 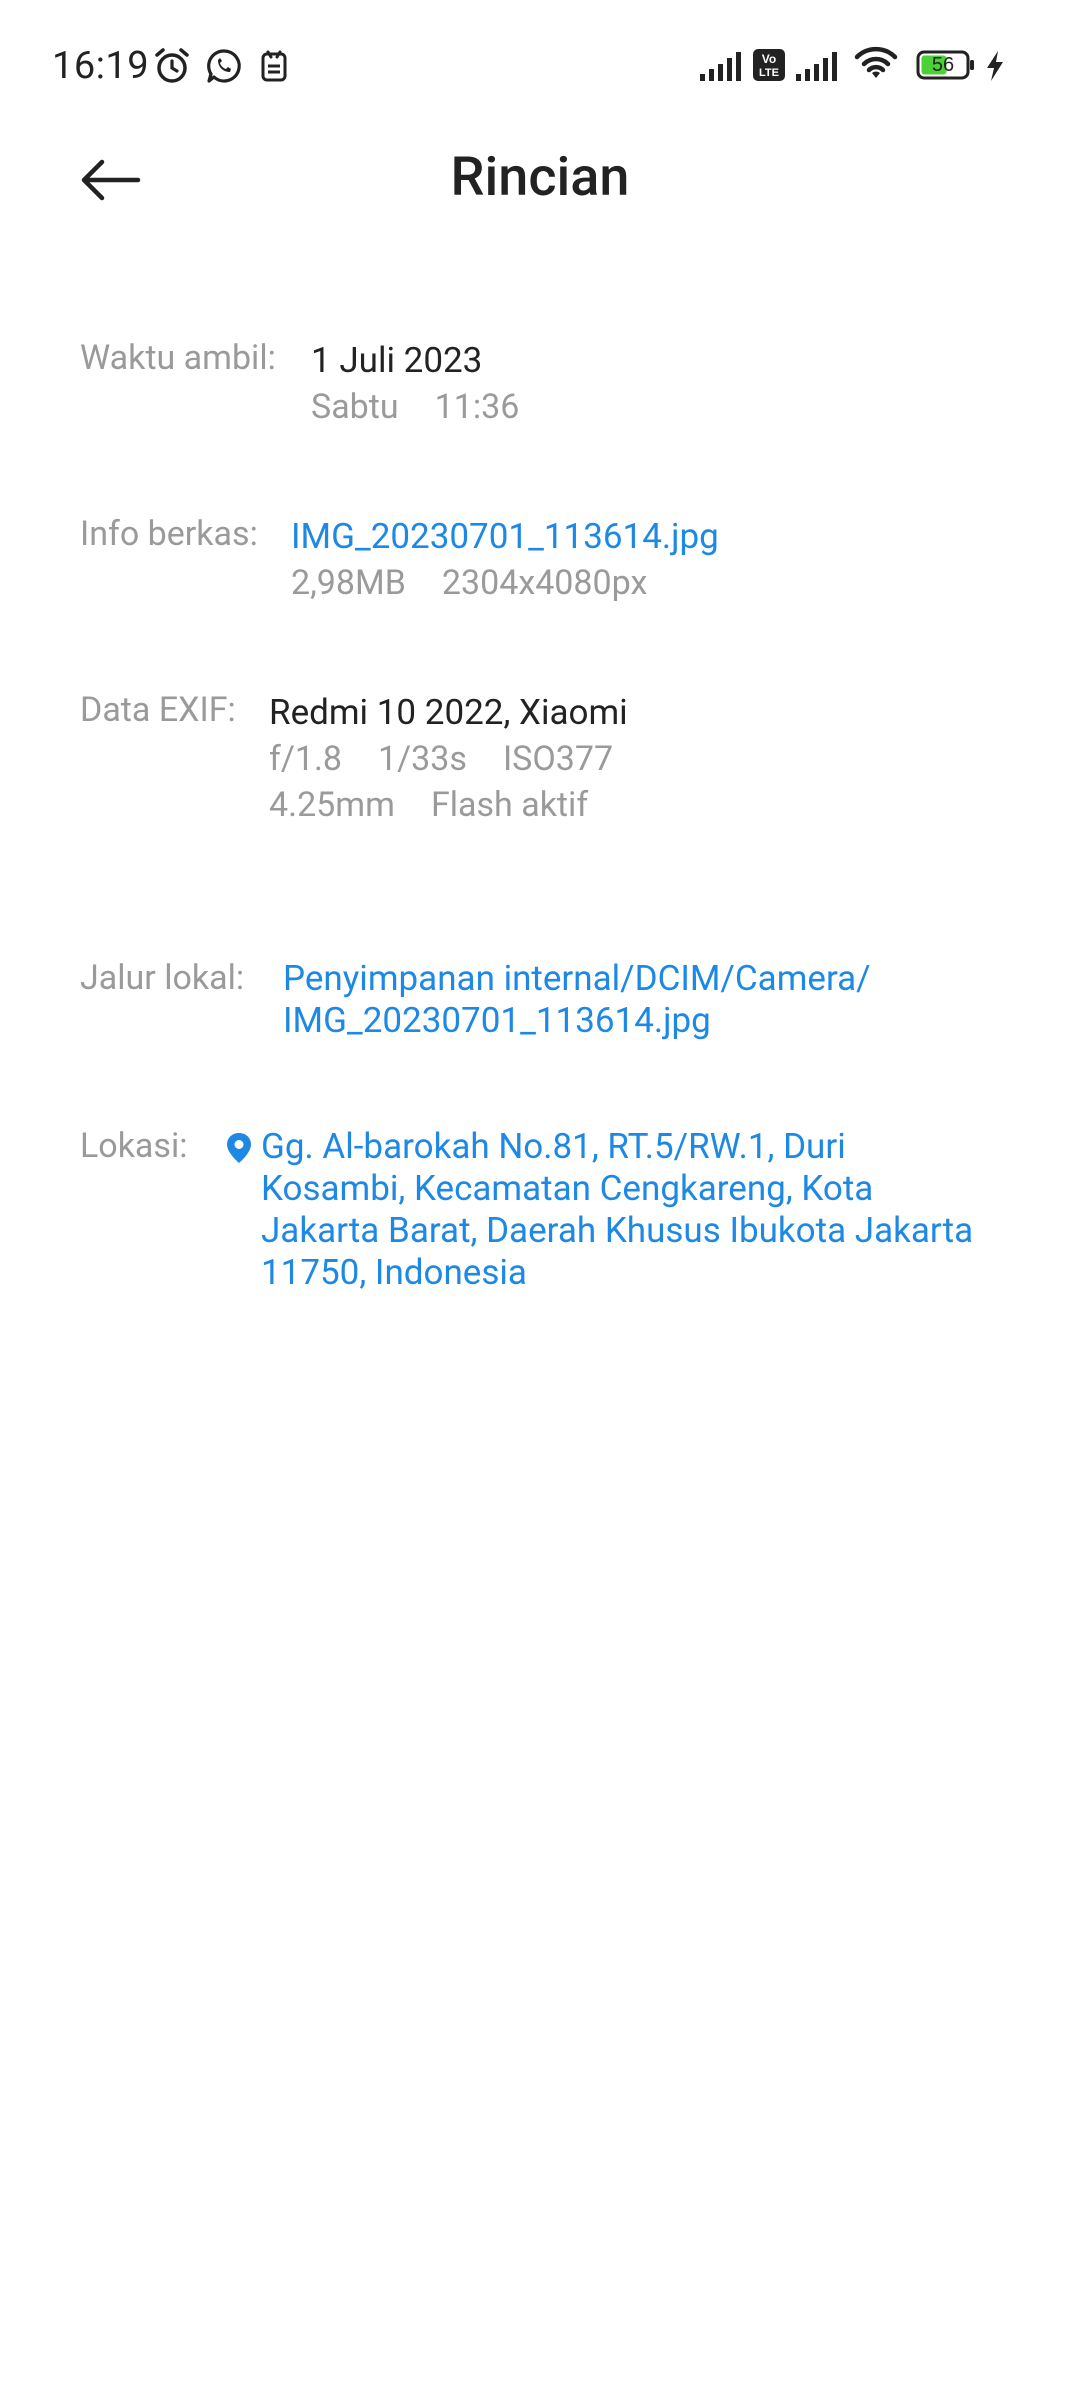 What do you see at coordinates (943, 65) in the screenshot?
I see `battery-level: 56` at bounding box center [943, 65].